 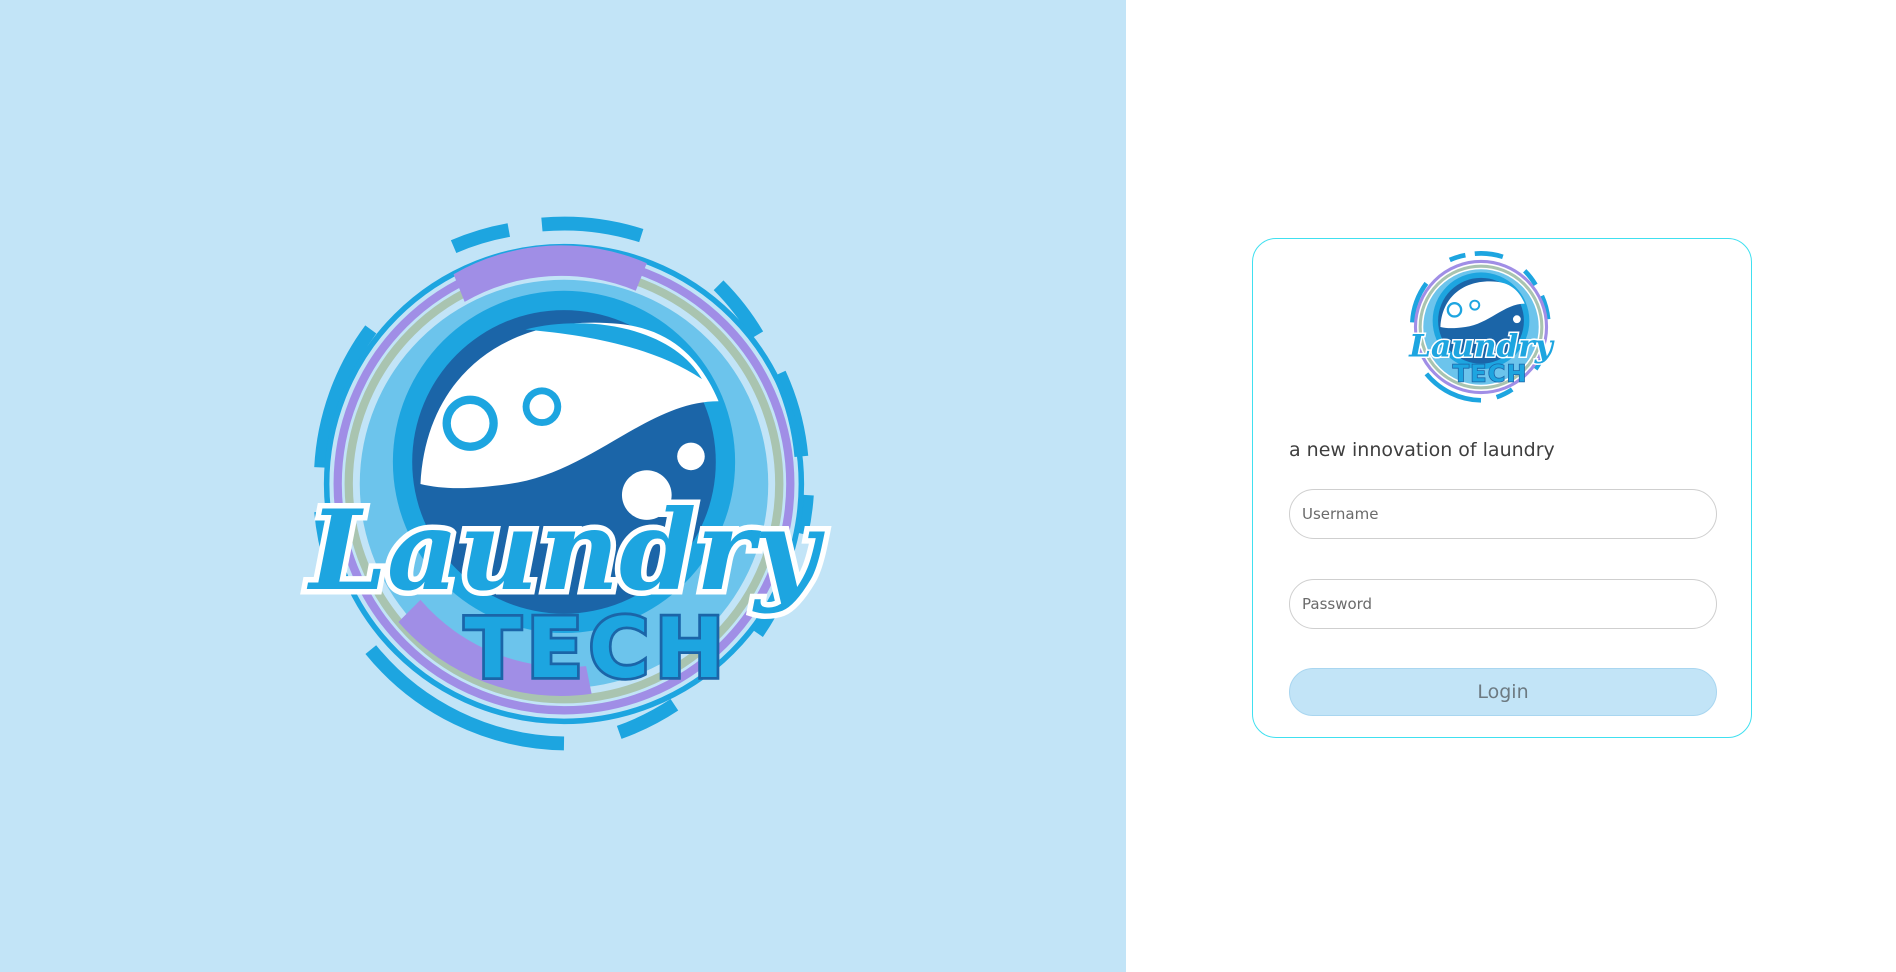 I want to click on logo-wordmark: Laundry, so click(x=565, y=551).